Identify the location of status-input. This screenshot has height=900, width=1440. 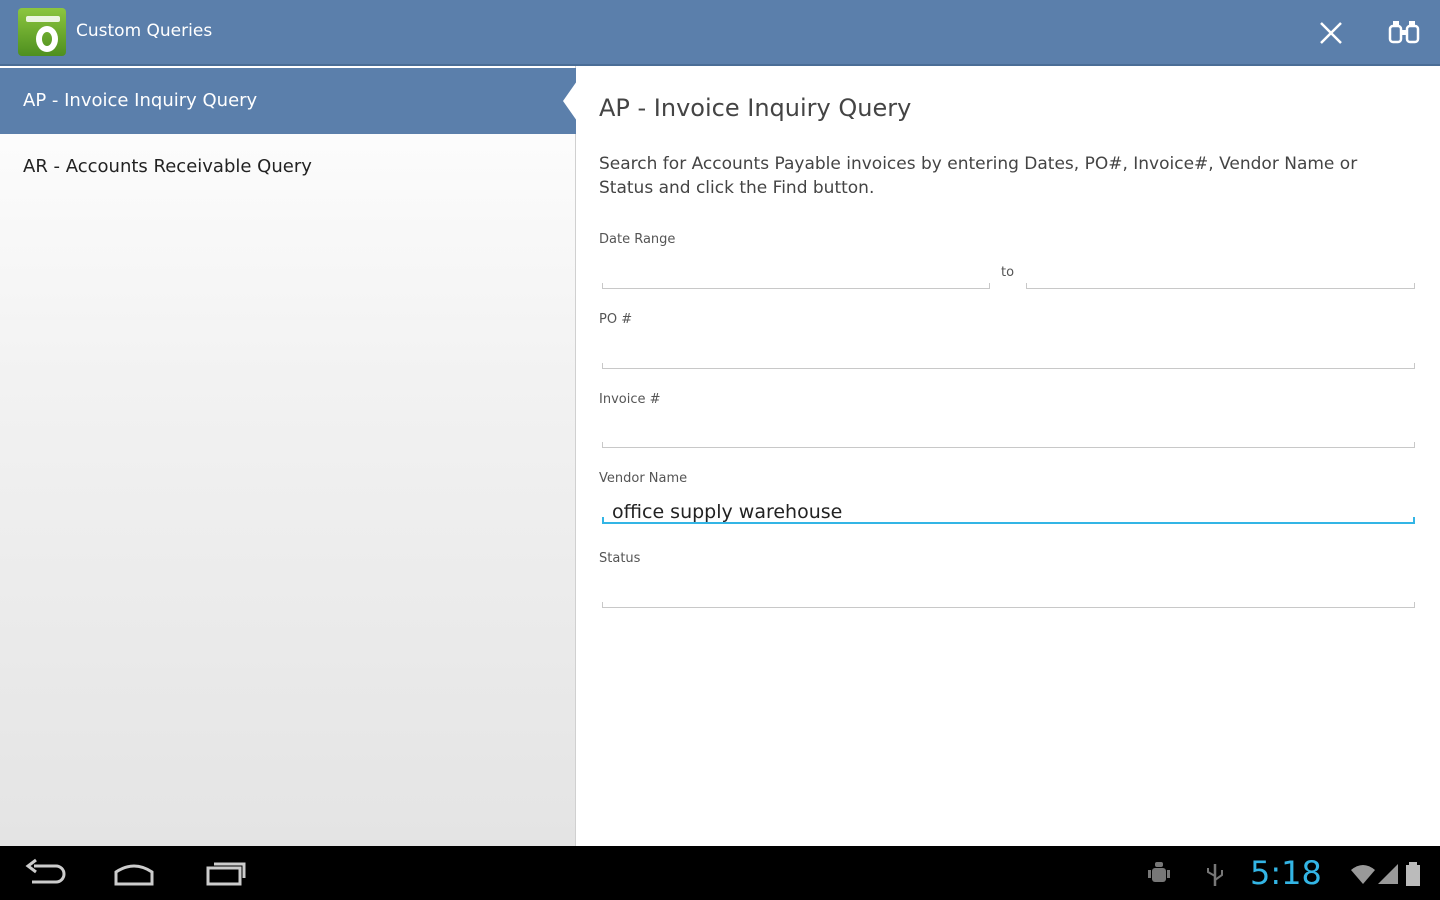
(1008, 596).